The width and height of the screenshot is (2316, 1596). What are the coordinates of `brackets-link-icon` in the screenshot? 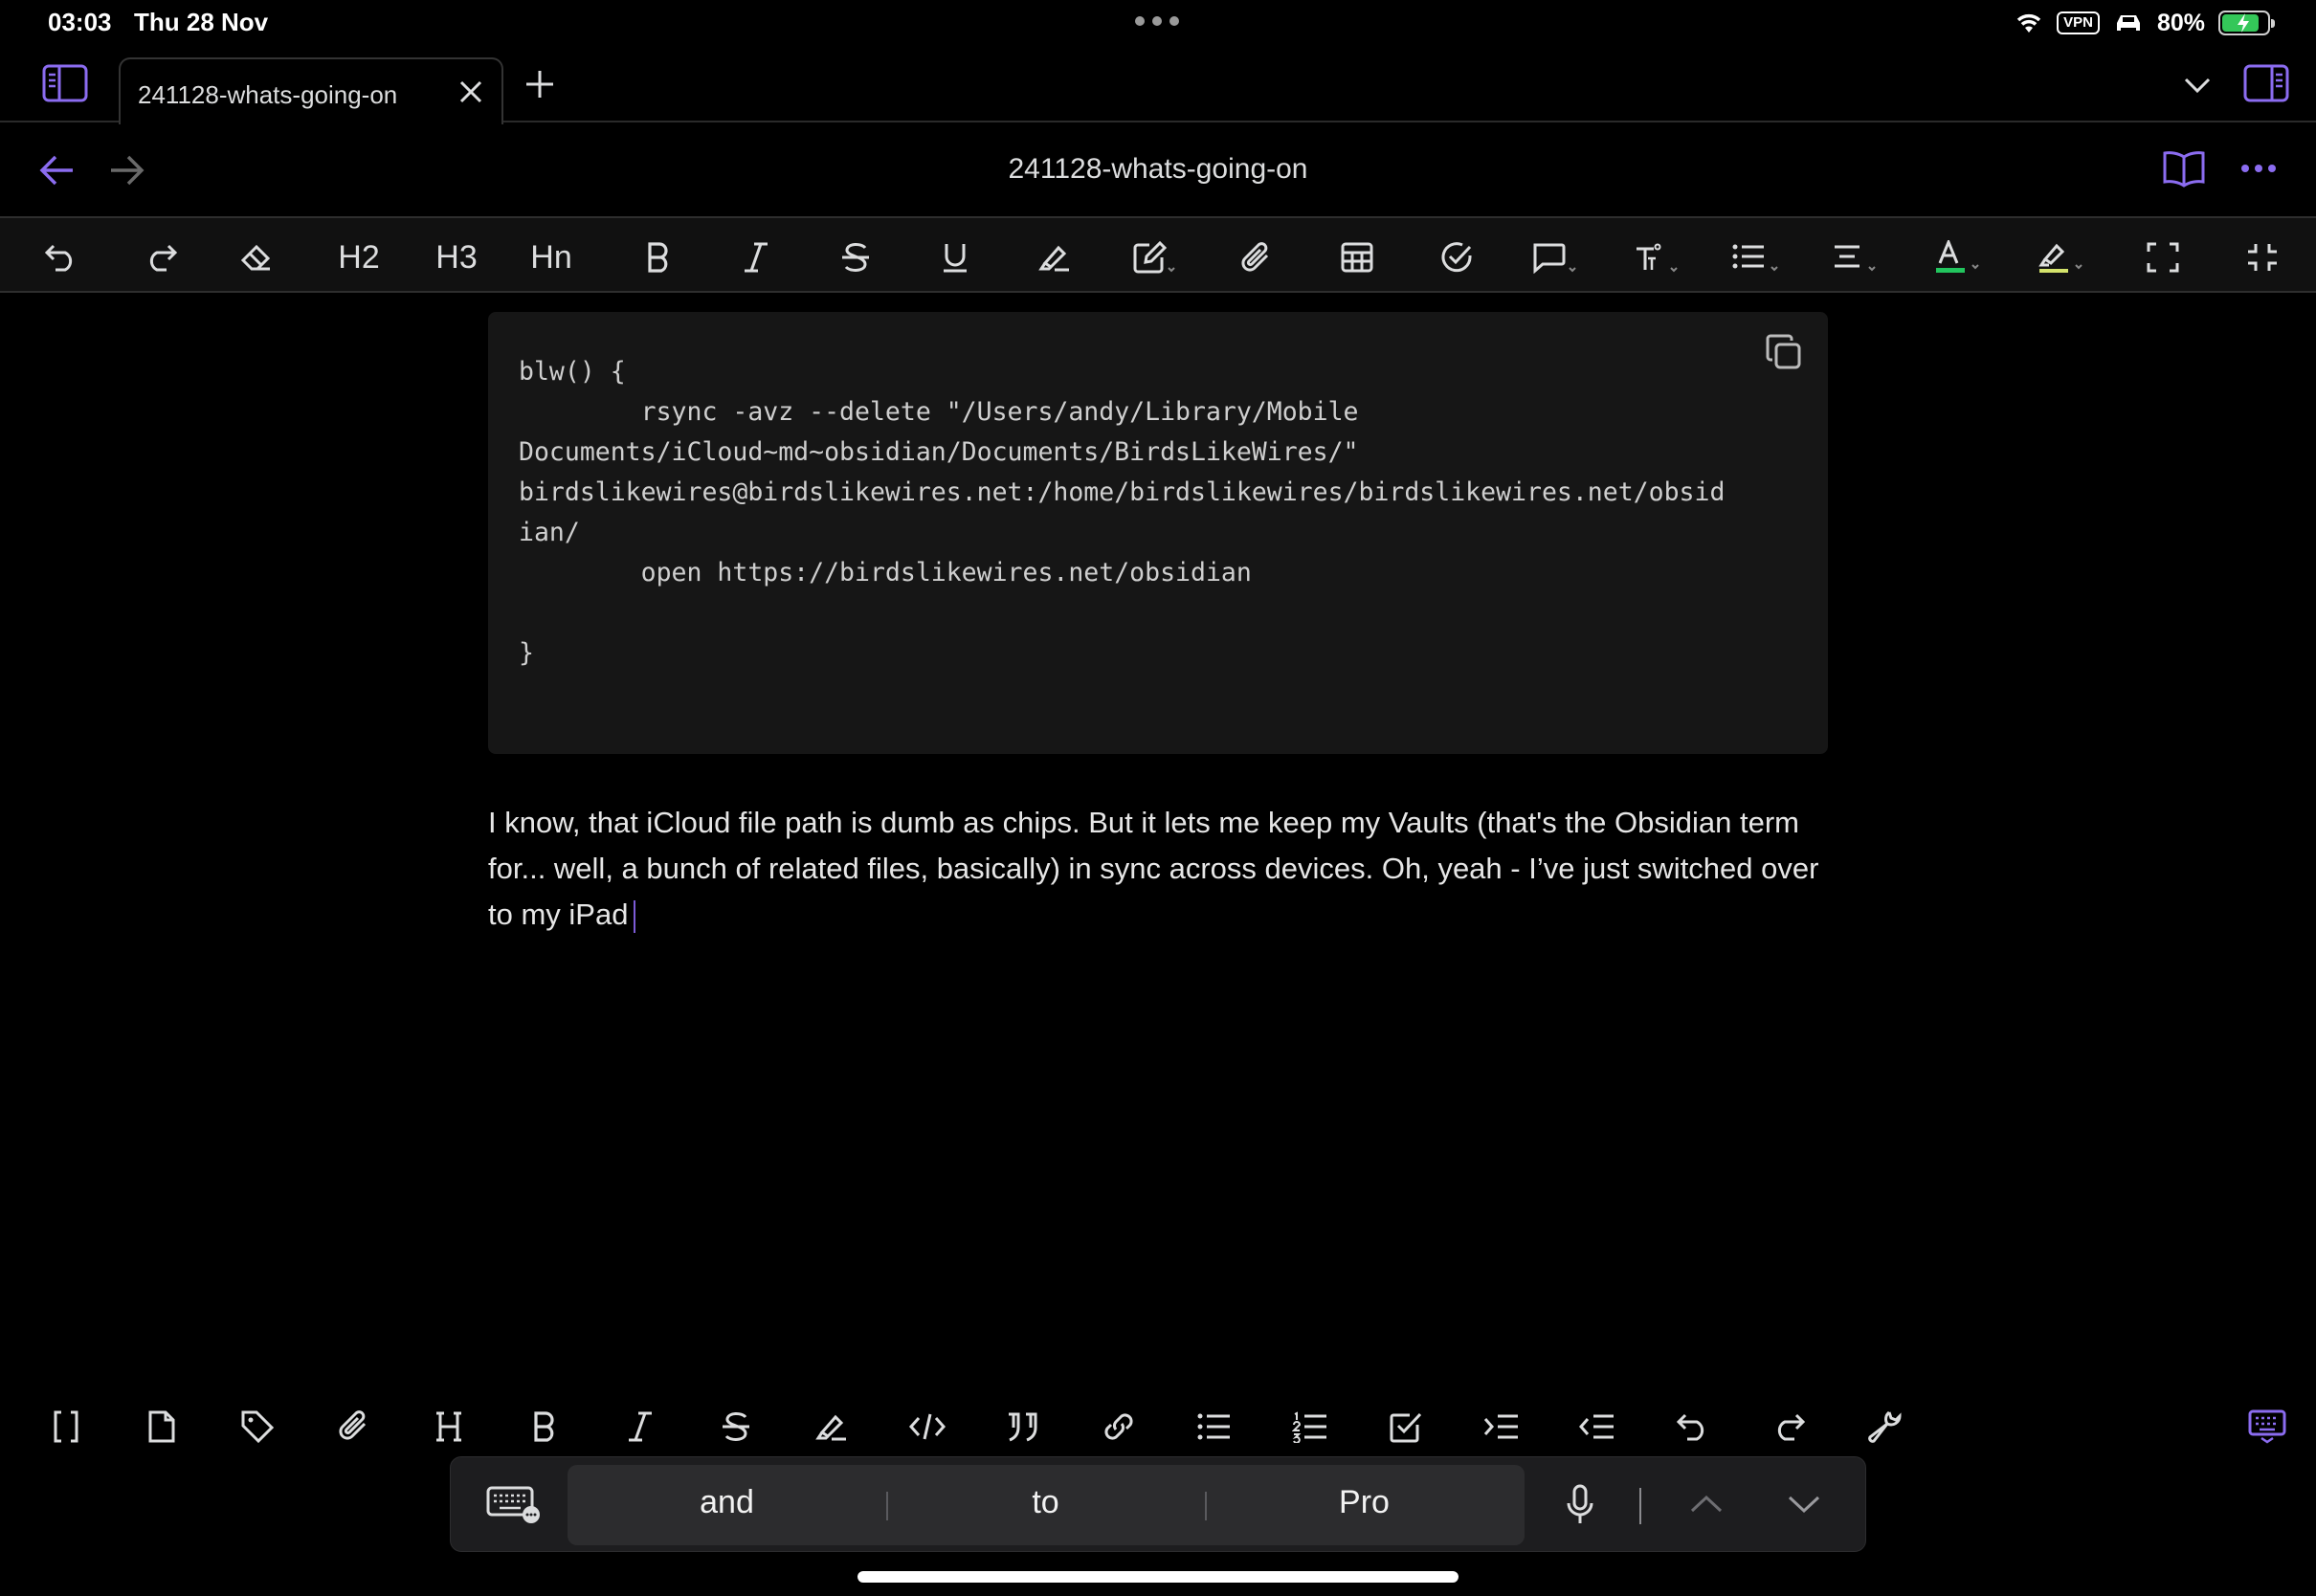 It's located at (66, 1427).